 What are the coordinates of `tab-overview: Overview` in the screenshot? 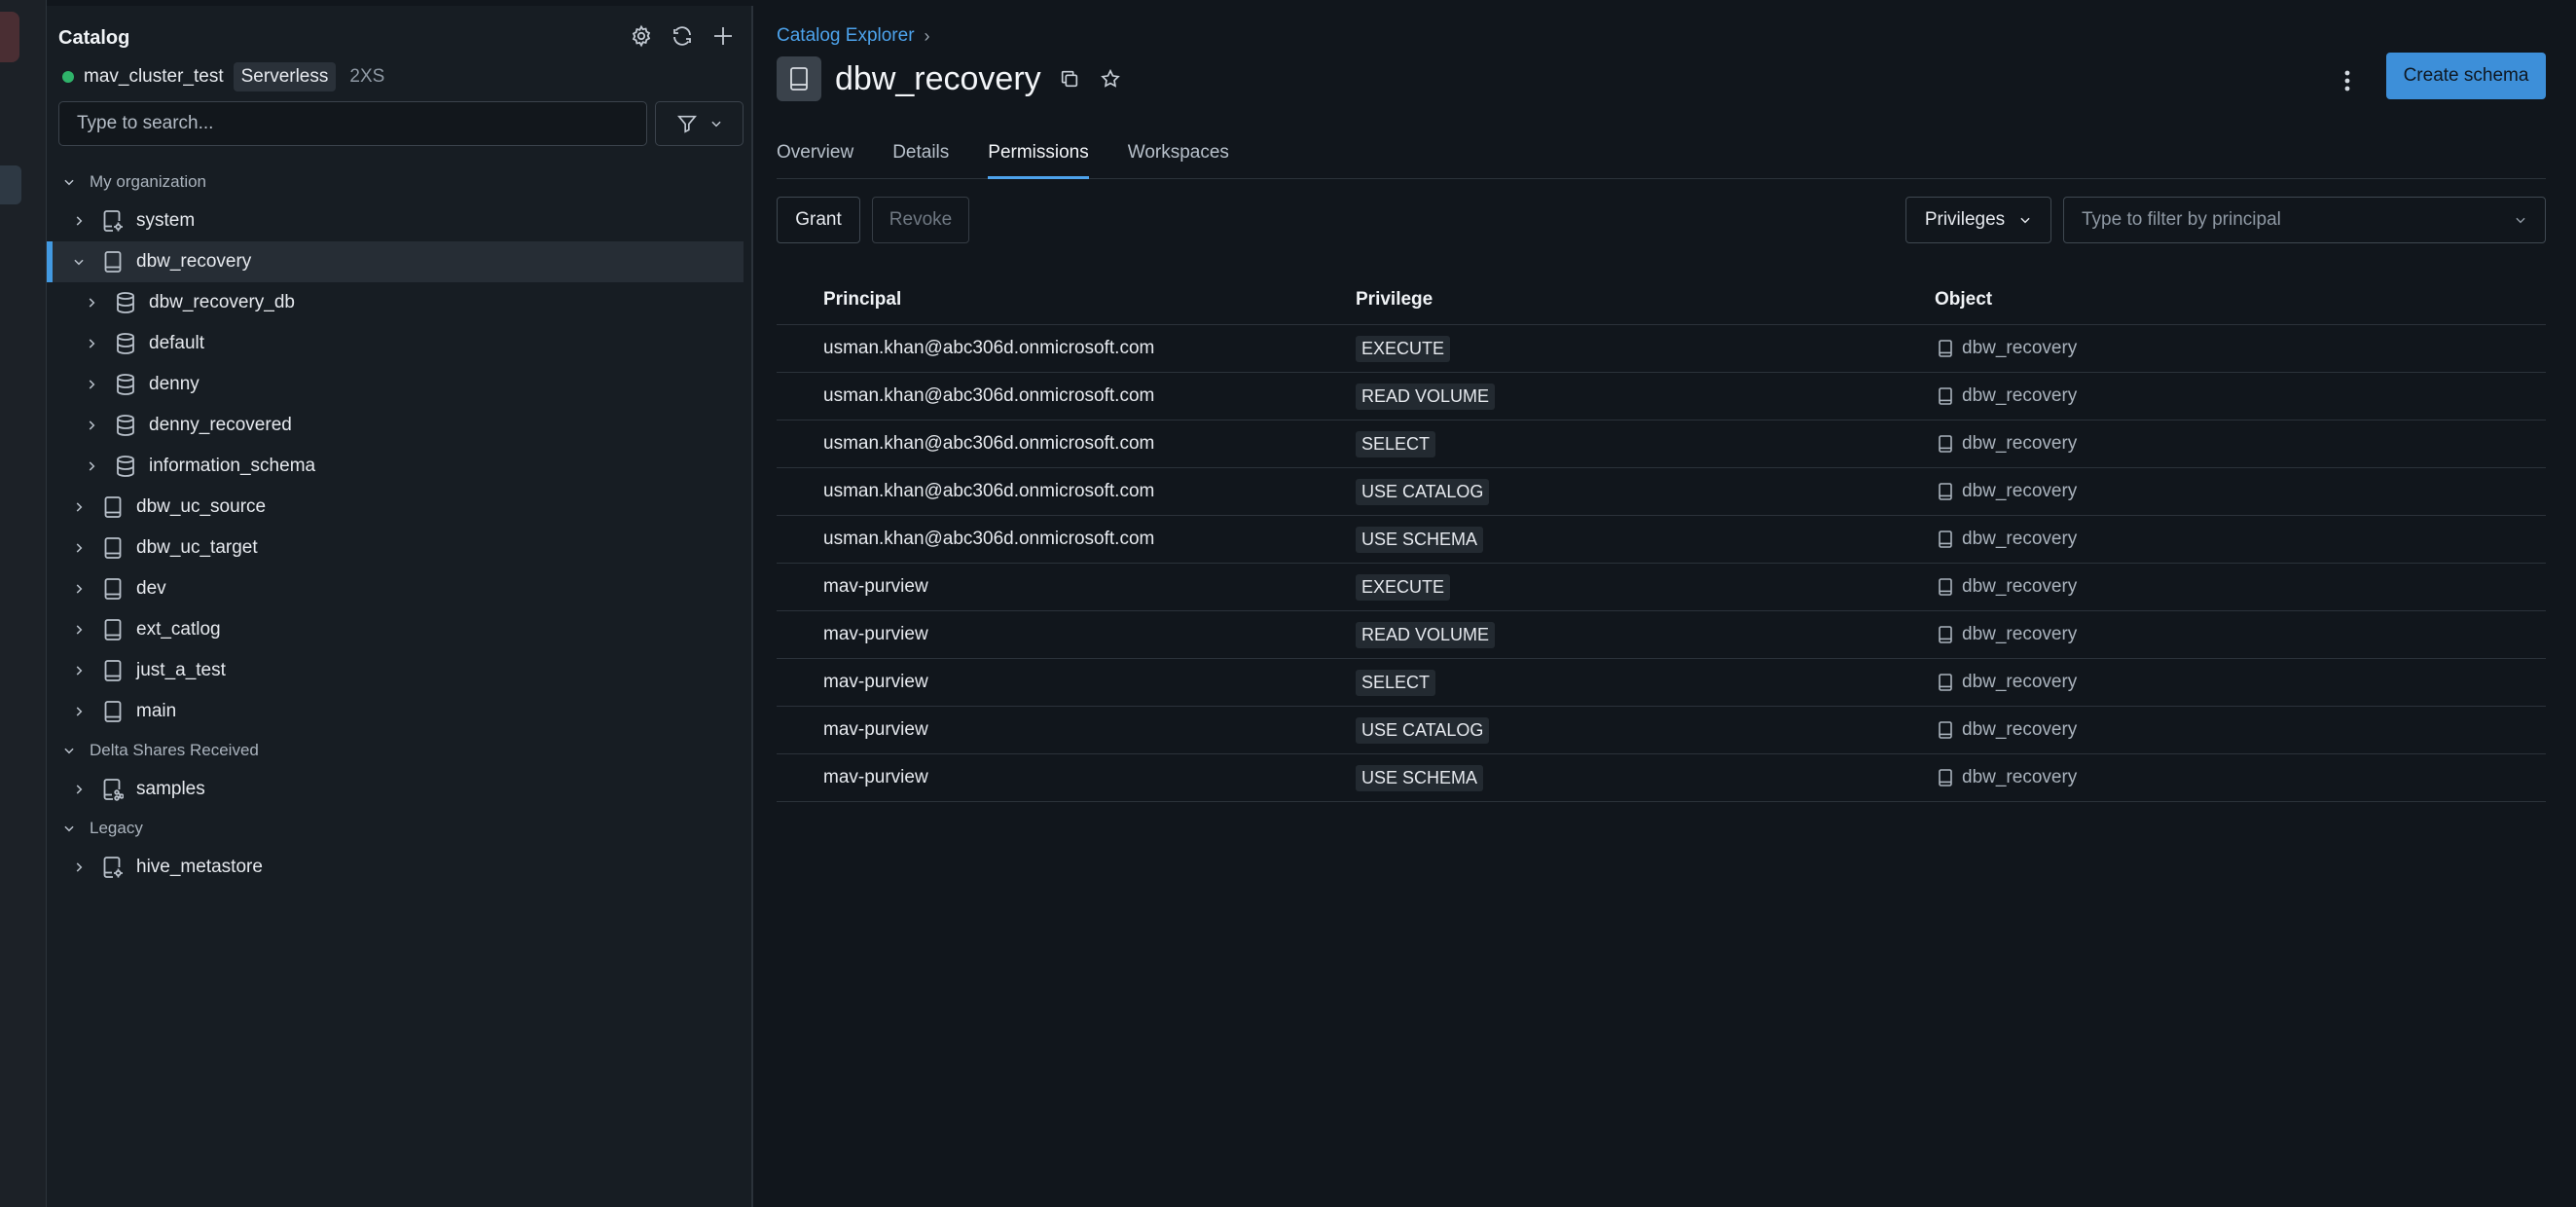 It's located at (815, 159).